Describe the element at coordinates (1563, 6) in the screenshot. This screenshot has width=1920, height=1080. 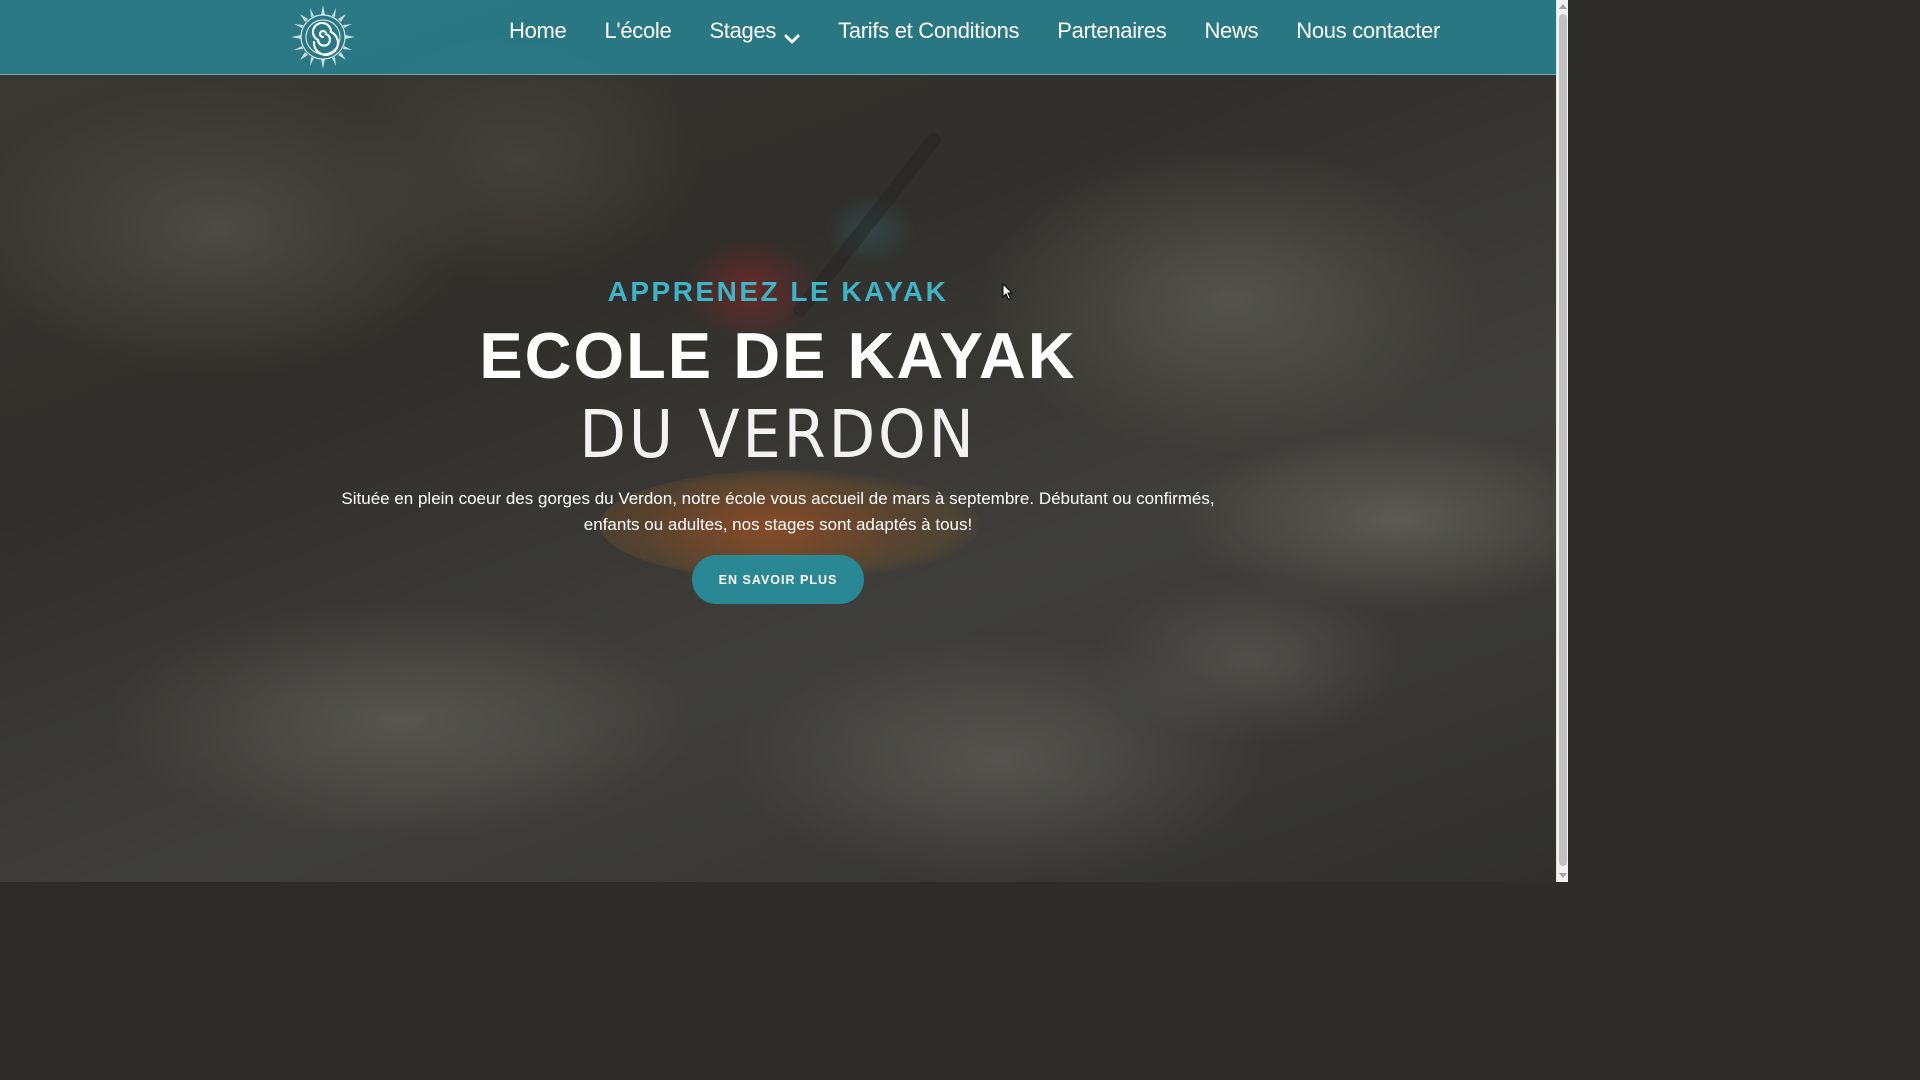
I see `scroll-up-icon` at that location.